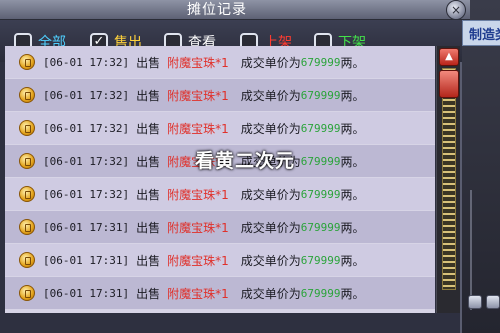 Image resolution: width=500 pixels, height=333 pixels. What do you see at coordinates (245, 161) in the screenshot?
I see `watermark: 看黄二次元` at bounding box center [245, 161].